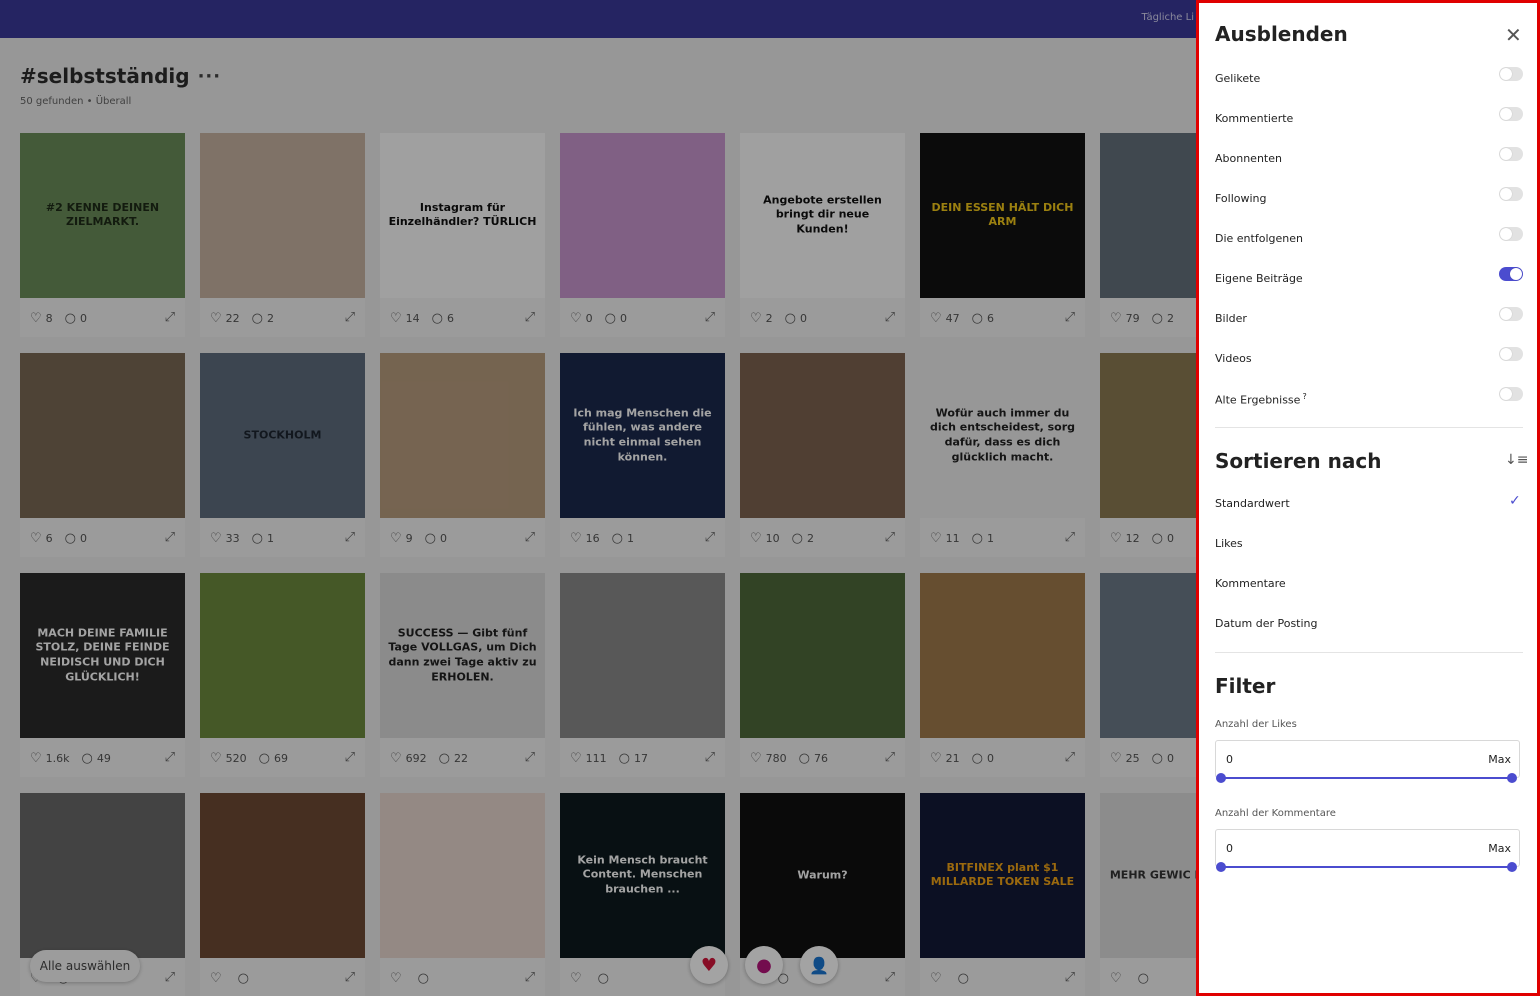 The image size is (1540, 996). I want to click on post-card: STOCKHOLM ♡ 33 ○ 1 ⤢, so click(282, 455).